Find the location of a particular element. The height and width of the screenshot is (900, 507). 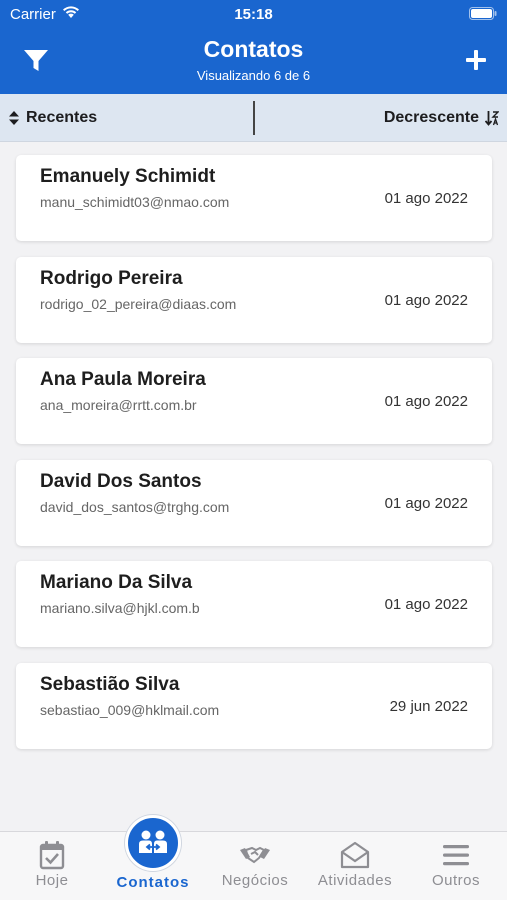

sort-bar: Recentes Decrescente is located at coordinates (253, 118).